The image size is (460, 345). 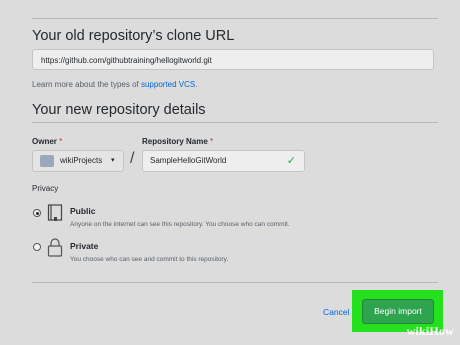 What do you see at coordinates (235, 122) in the screenshot?
I see `details-divider` at bounding box center [235, 122].